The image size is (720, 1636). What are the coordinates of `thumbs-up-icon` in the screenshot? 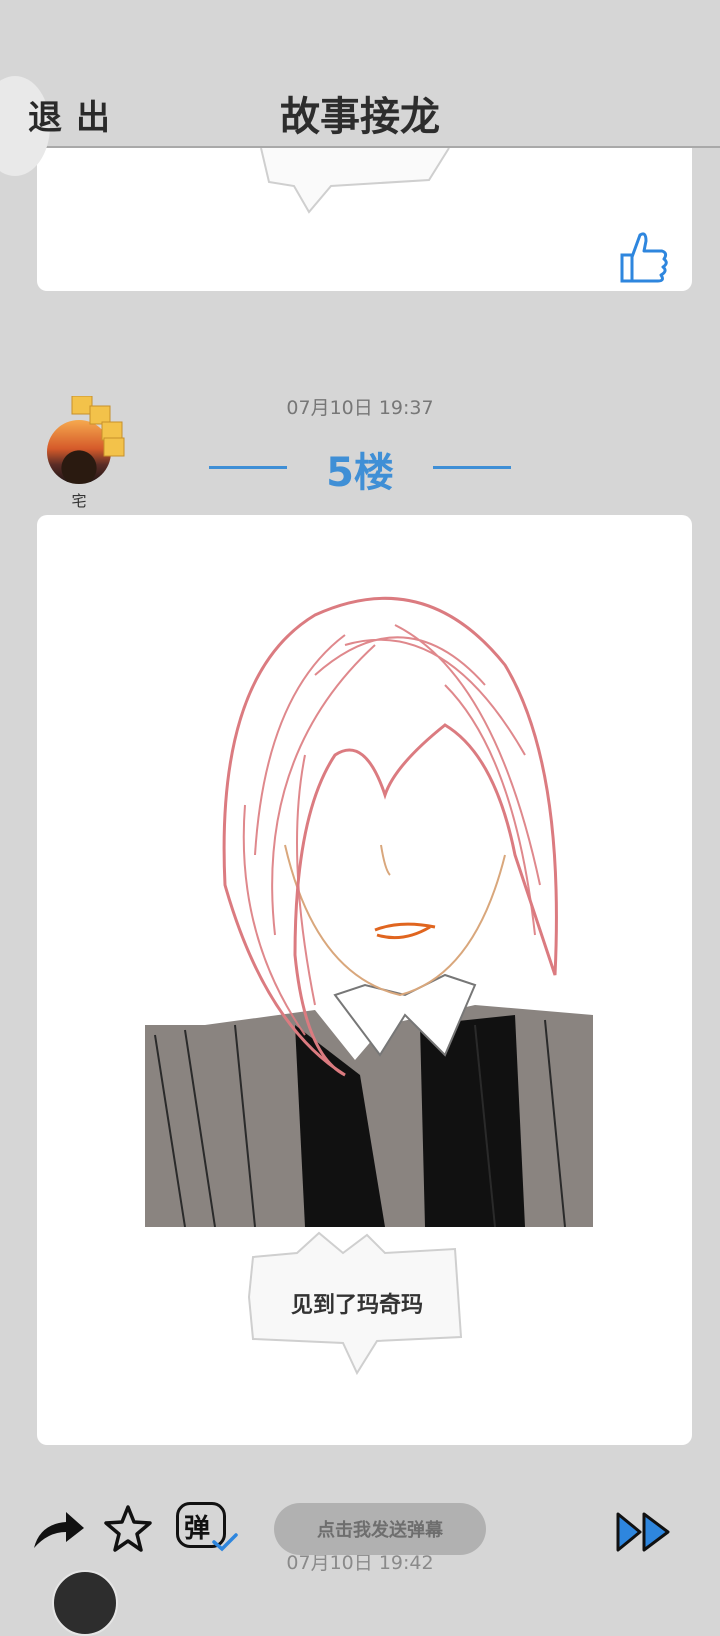 It's located at (643, 257).